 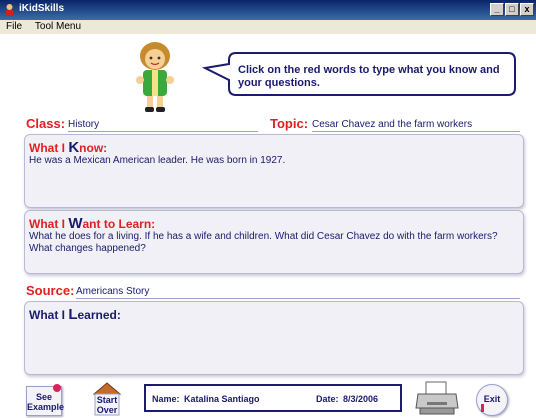 I want to click on learned-heading-pre: What I, so click(x=49, y=315).